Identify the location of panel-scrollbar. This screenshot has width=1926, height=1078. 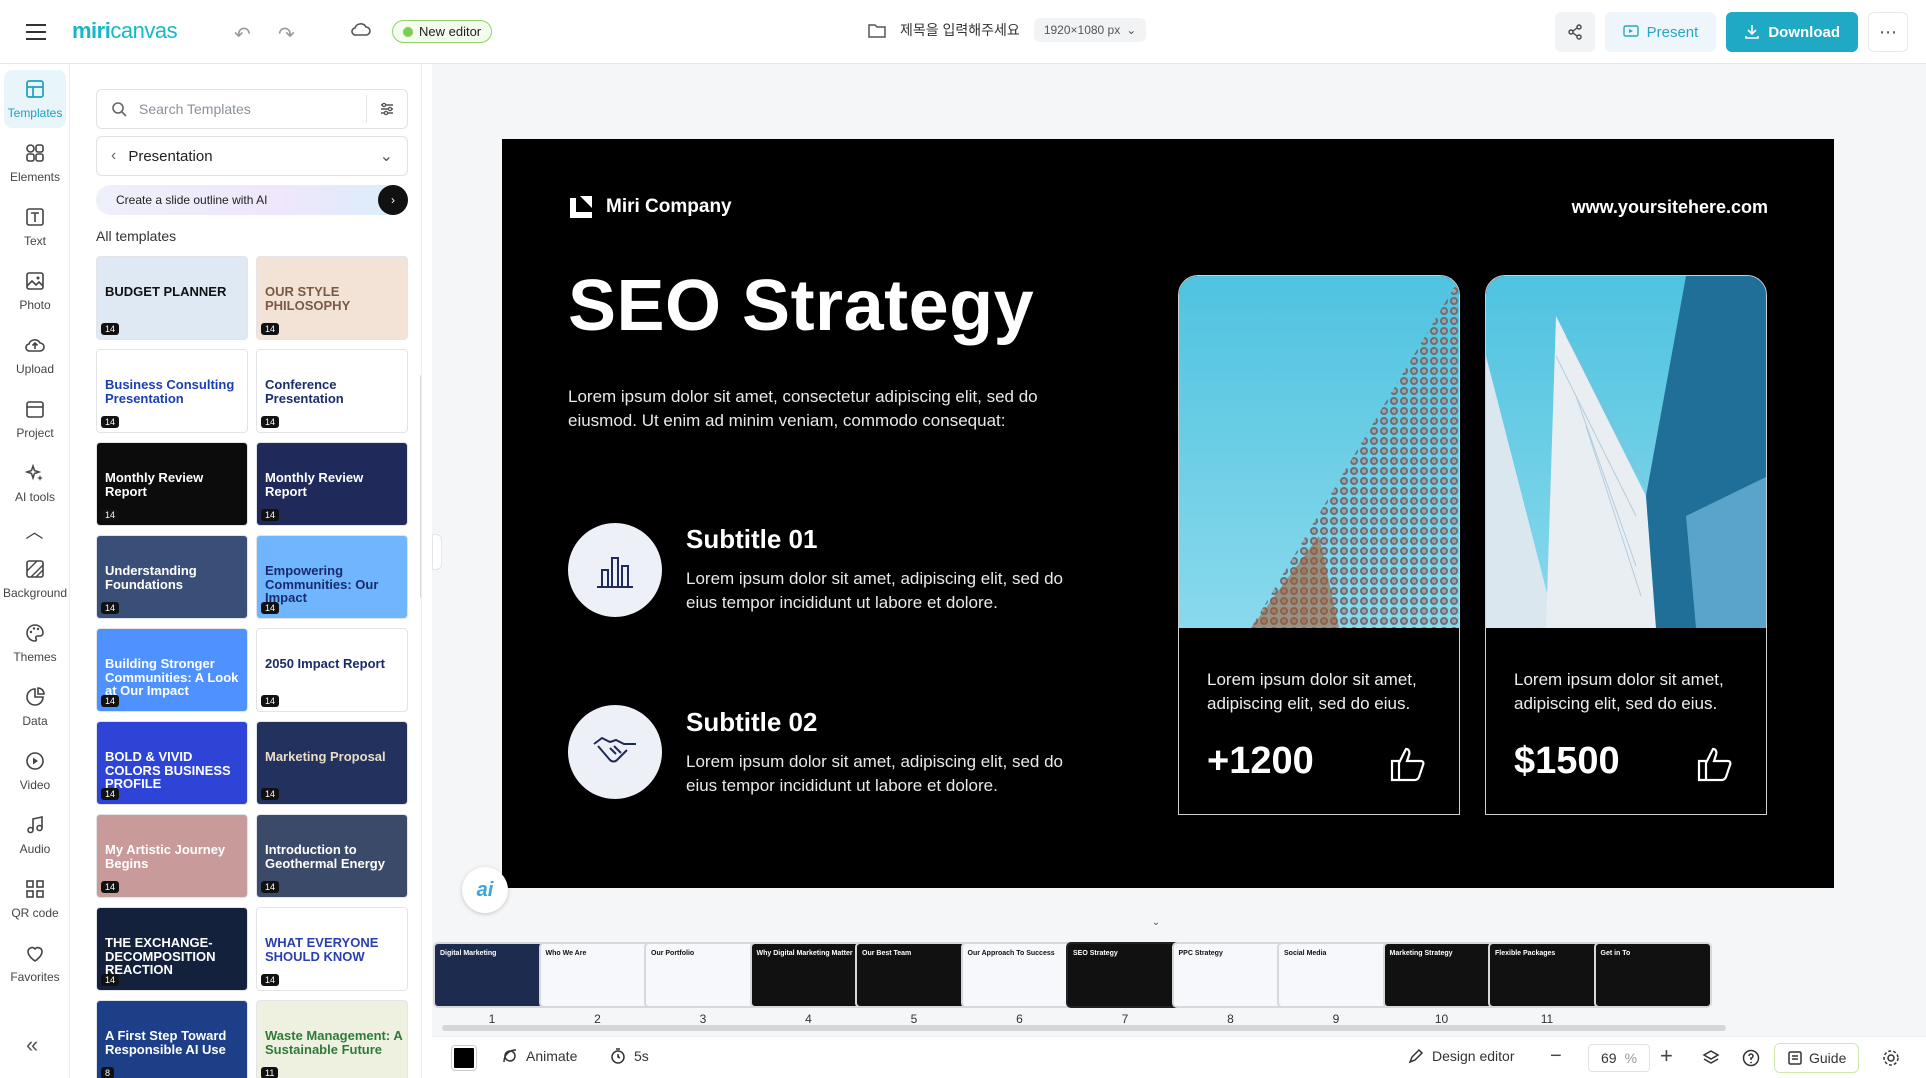
(420, 486).